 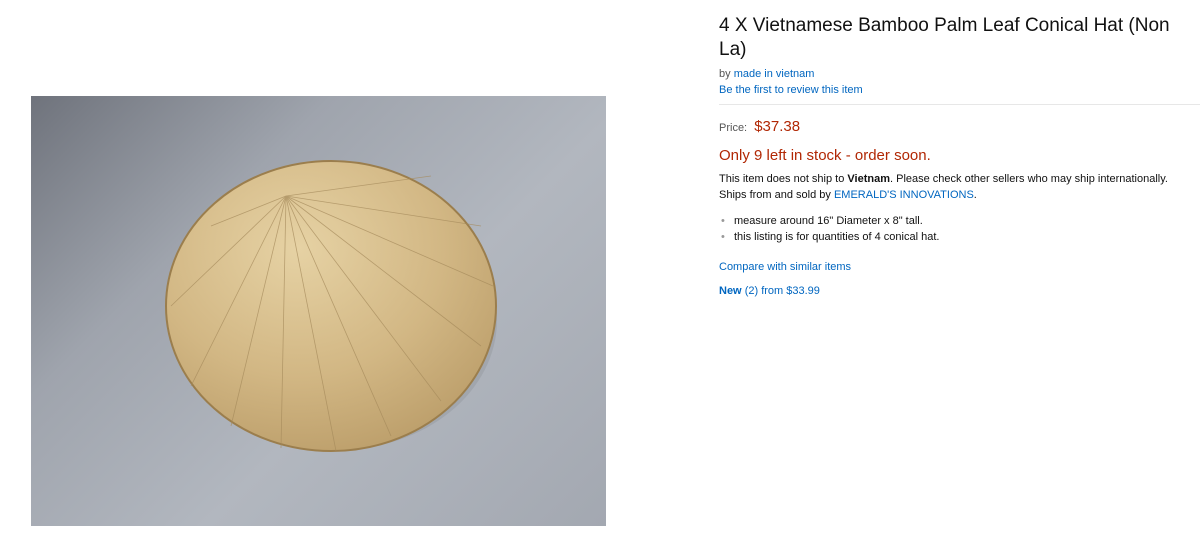 I want to click on new-label: New, so click(x=730, y=291).